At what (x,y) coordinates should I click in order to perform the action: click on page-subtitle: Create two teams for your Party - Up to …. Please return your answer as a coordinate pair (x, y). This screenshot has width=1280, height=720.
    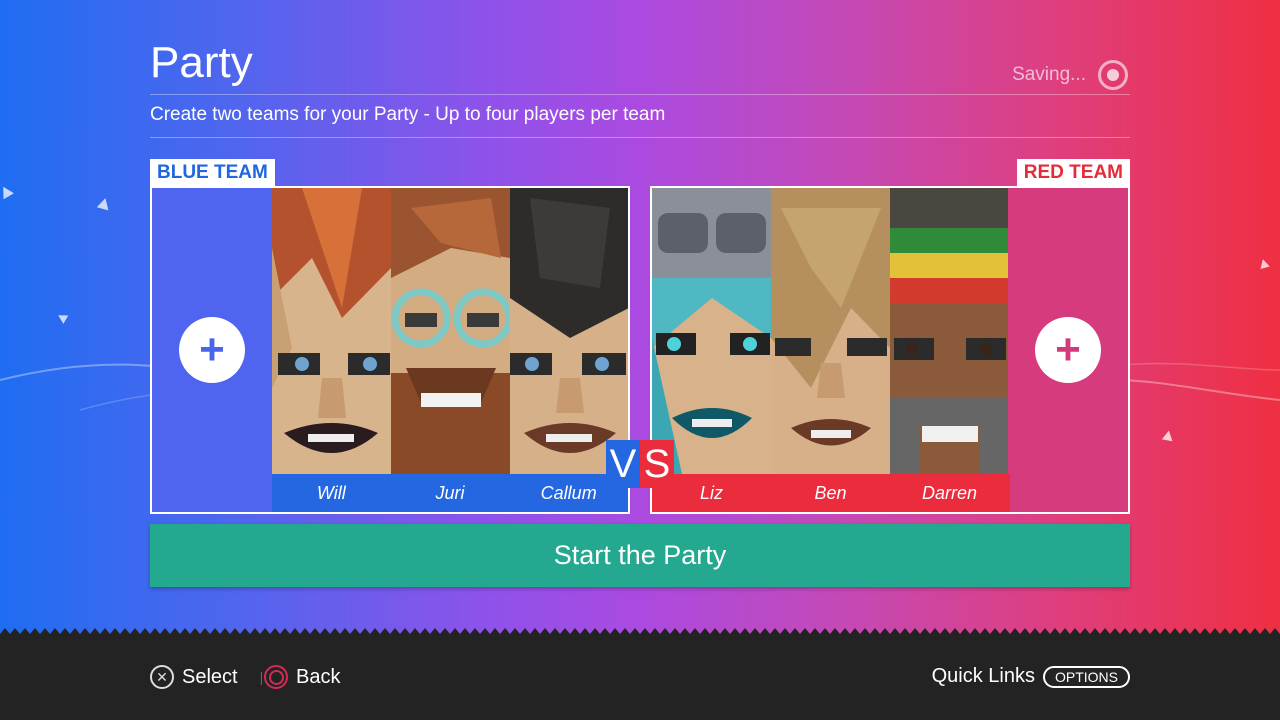
    Looking at the image, I should click on (408, 114).